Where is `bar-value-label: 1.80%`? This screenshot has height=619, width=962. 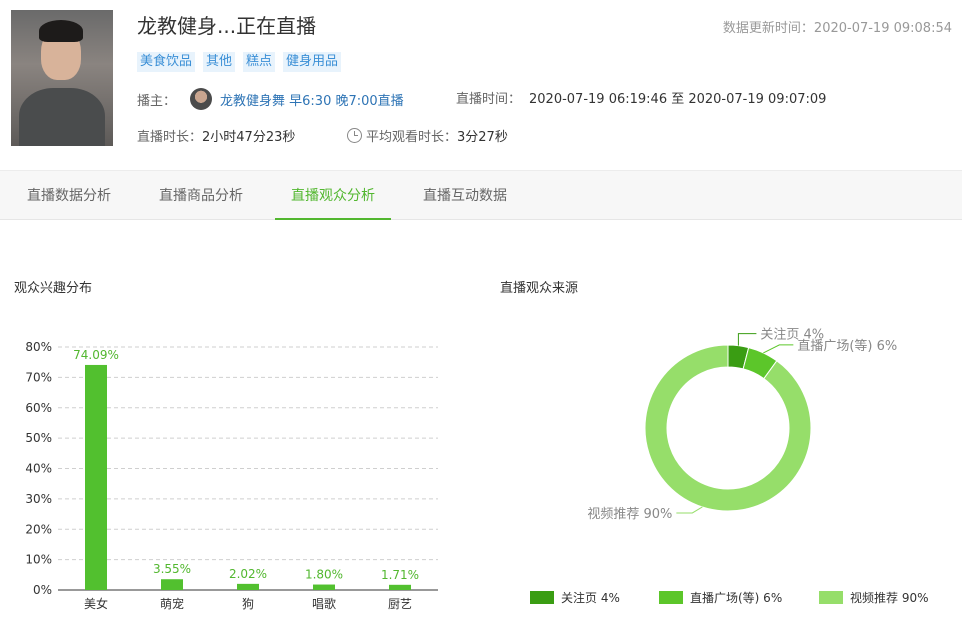 bar-value-label: 1.80% is located at coordinates (324, 575).